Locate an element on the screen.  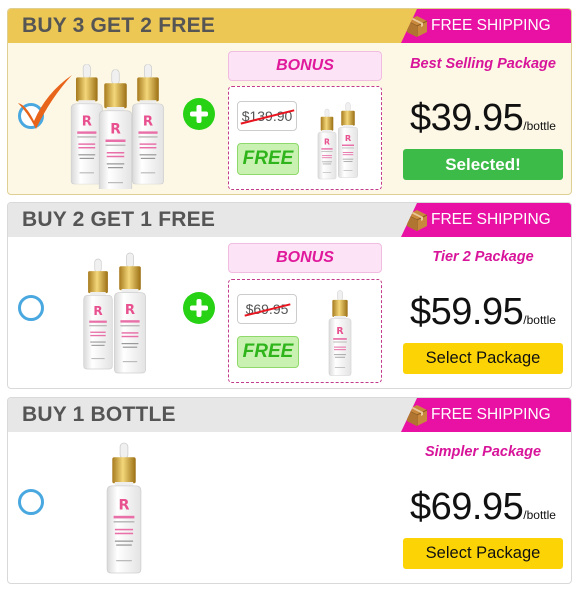
package-header: BUY 2 GET 1 FREE FREE SHIPPING is located at coordinates (289, 220).